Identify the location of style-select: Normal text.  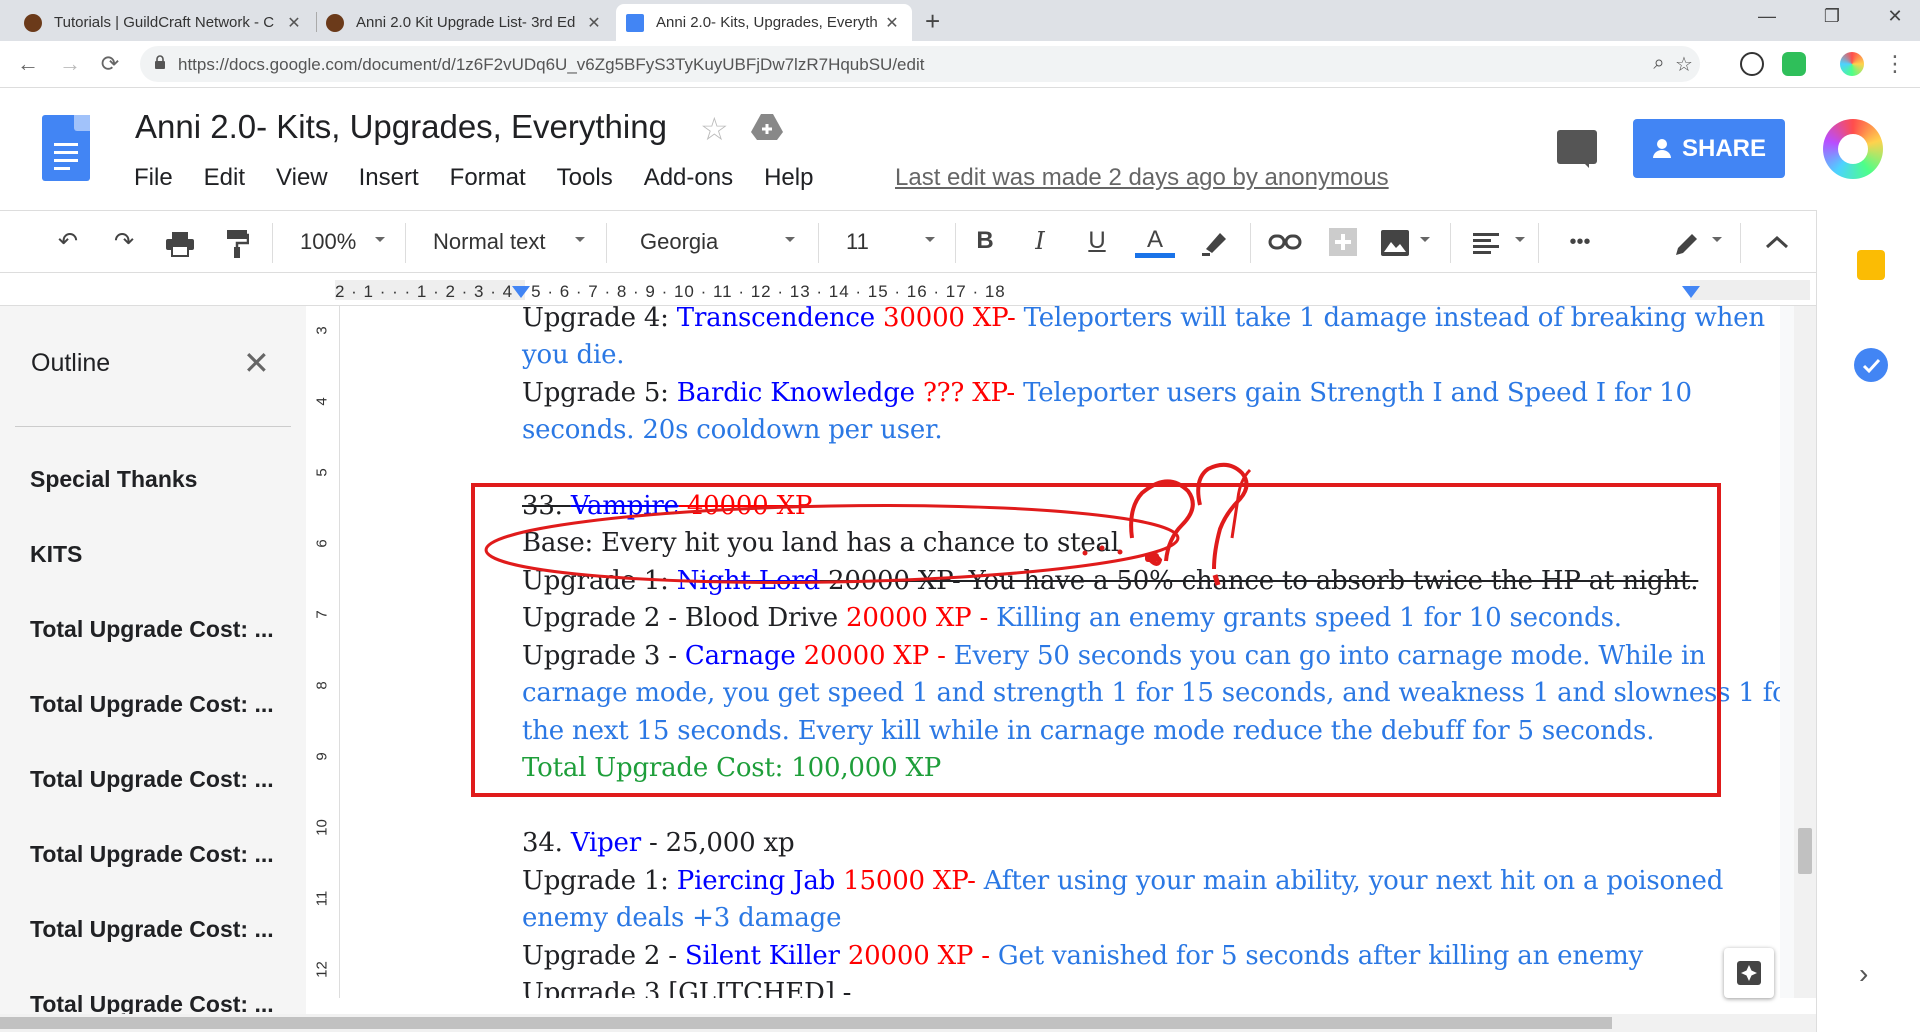
(489, 242).